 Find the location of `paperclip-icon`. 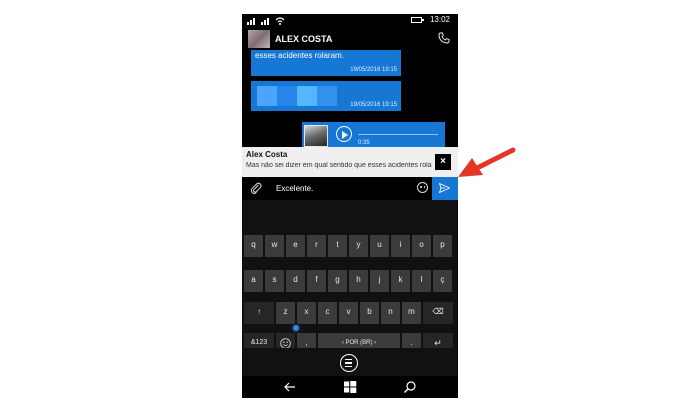

paperclip-icon is located at coordinates (256, 188).